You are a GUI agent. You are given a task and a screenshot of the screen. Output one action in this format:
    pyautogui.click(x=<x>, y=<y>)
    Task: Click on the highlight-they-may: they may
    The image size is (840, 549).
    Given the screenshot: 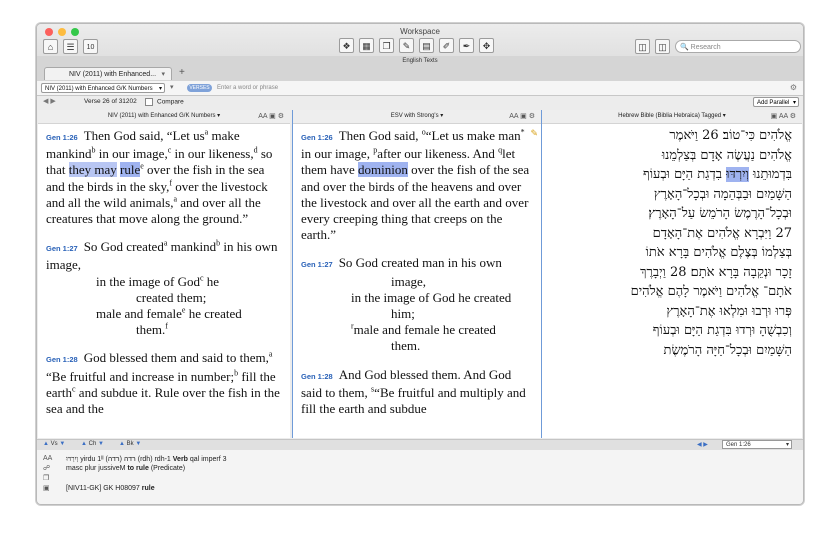 What is the action you would take?
    pyautogui.click(x=92, y=170)
    